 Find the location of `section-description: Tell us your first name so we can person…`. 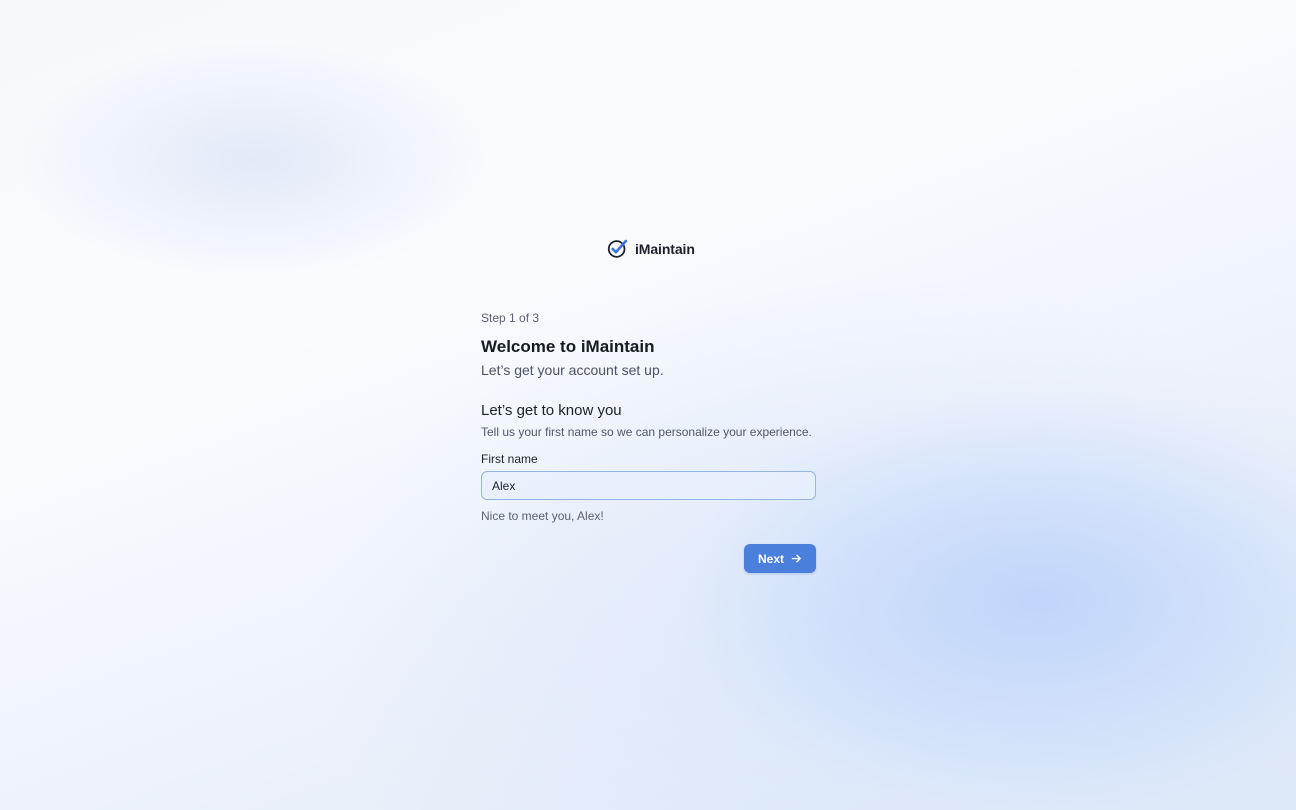

section-description: Tell us your first name so we can person… is located at coordinates (646, 432).